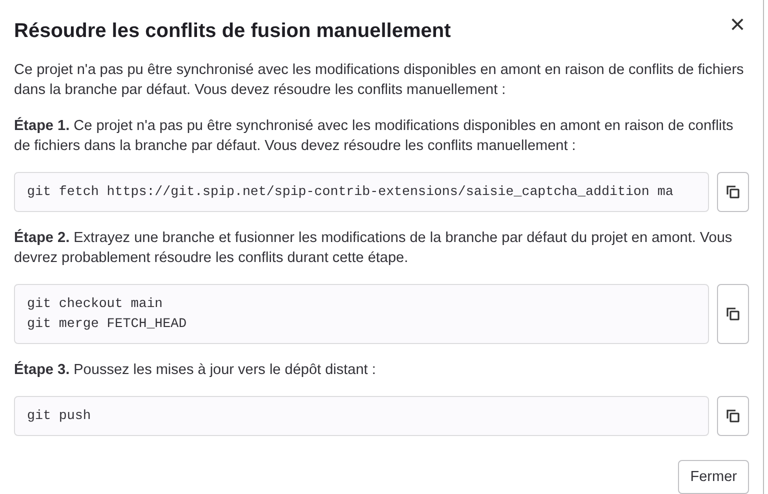  What do you see at coordinates (737, 24) in the screenshot?
I see `close-button: ×` at bounding box center [737, 24].